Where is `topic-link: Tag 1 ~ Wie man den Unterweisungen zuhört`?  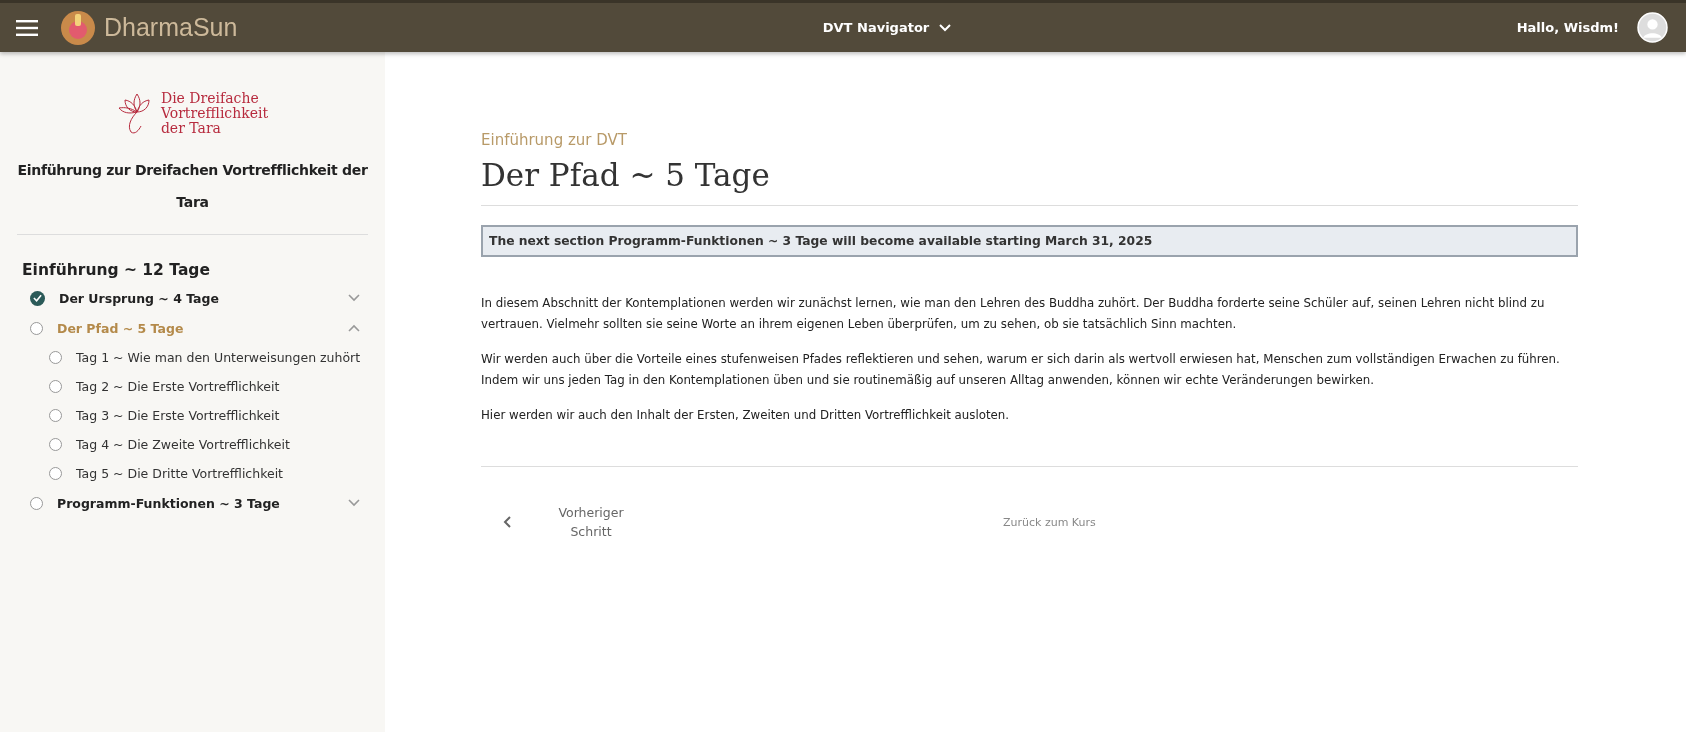 topic-link: Tag 1 ~ Wie man den Unterweisungen zuhört is located at coordinates (218, 357).